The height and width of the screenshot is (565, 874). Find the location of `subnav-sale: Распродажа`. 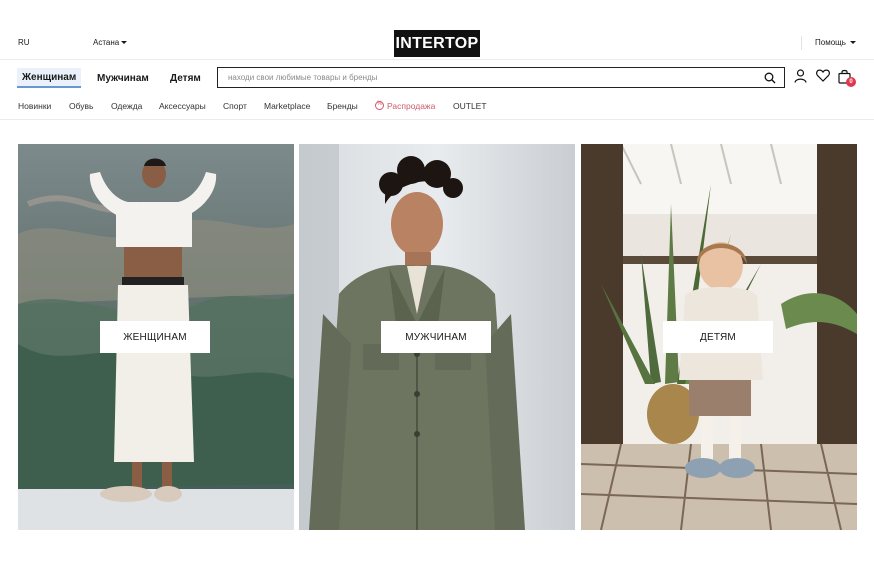

subnav-sale: Распродажа is located at coordinates (405, 106).